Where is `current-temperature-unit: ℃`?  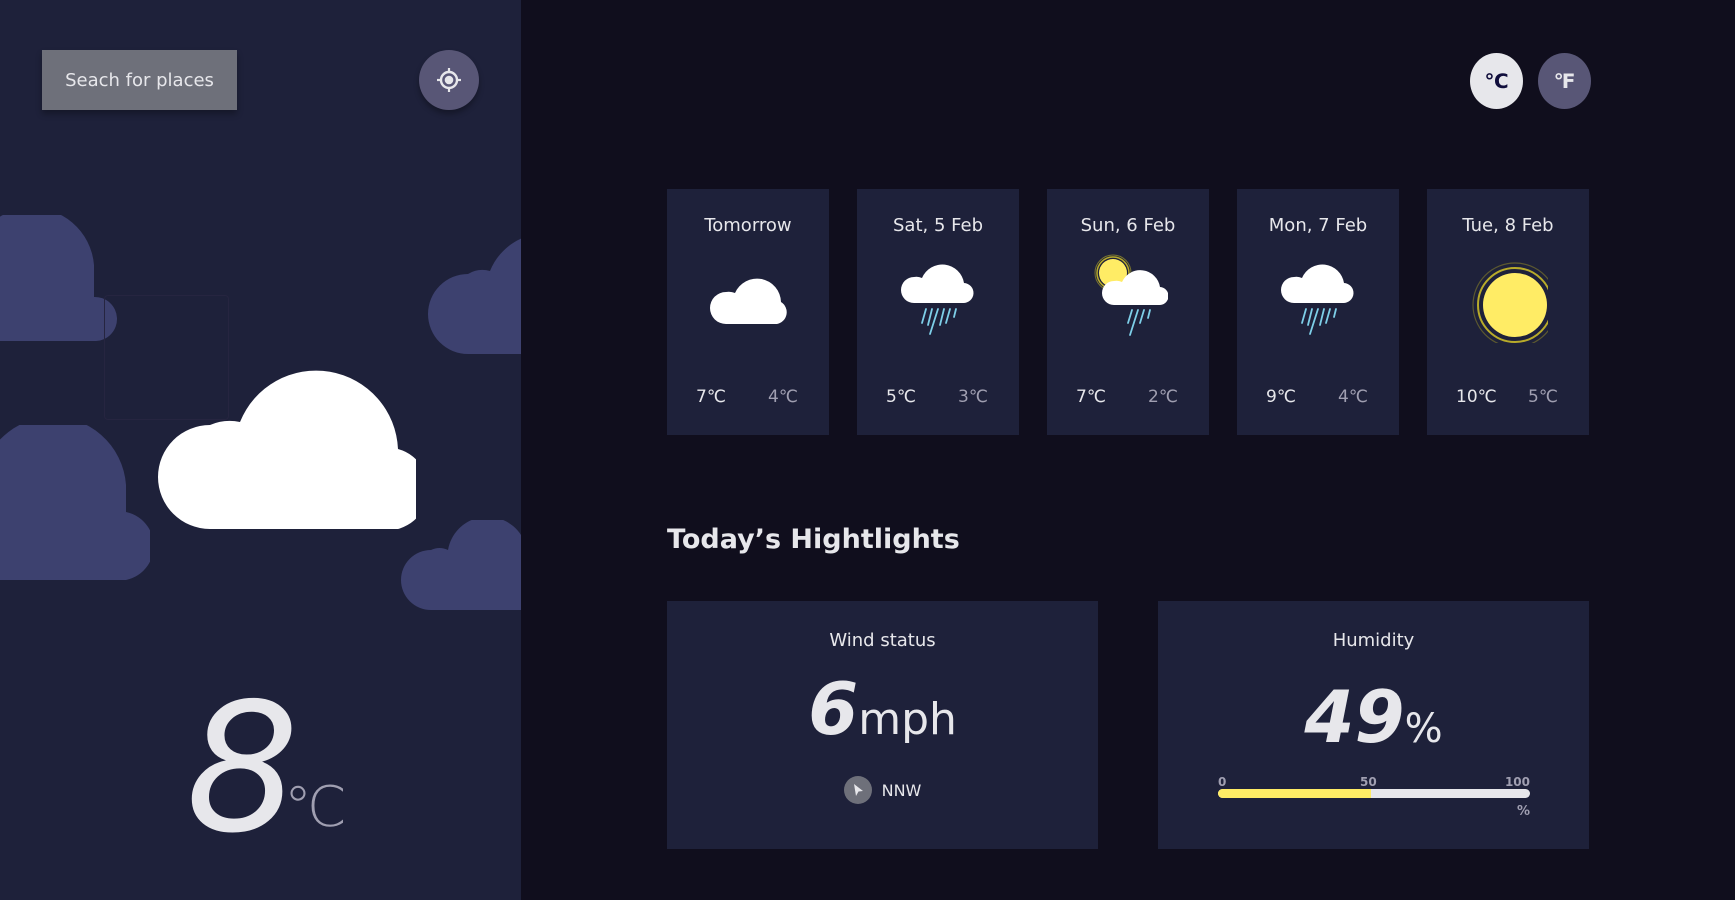 current-temperature-unit: ℃ is located at coordinates (315, 807).